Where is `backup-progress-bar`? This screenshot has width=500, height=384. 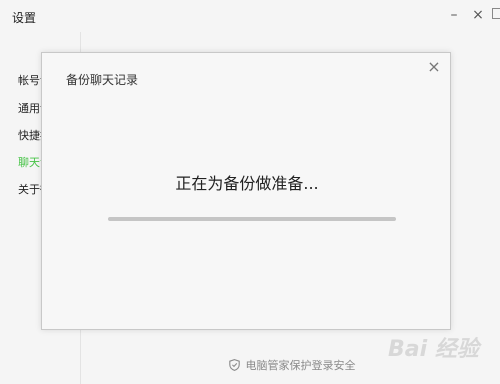
backup-progress-bar is located at coordinates (252, 219).